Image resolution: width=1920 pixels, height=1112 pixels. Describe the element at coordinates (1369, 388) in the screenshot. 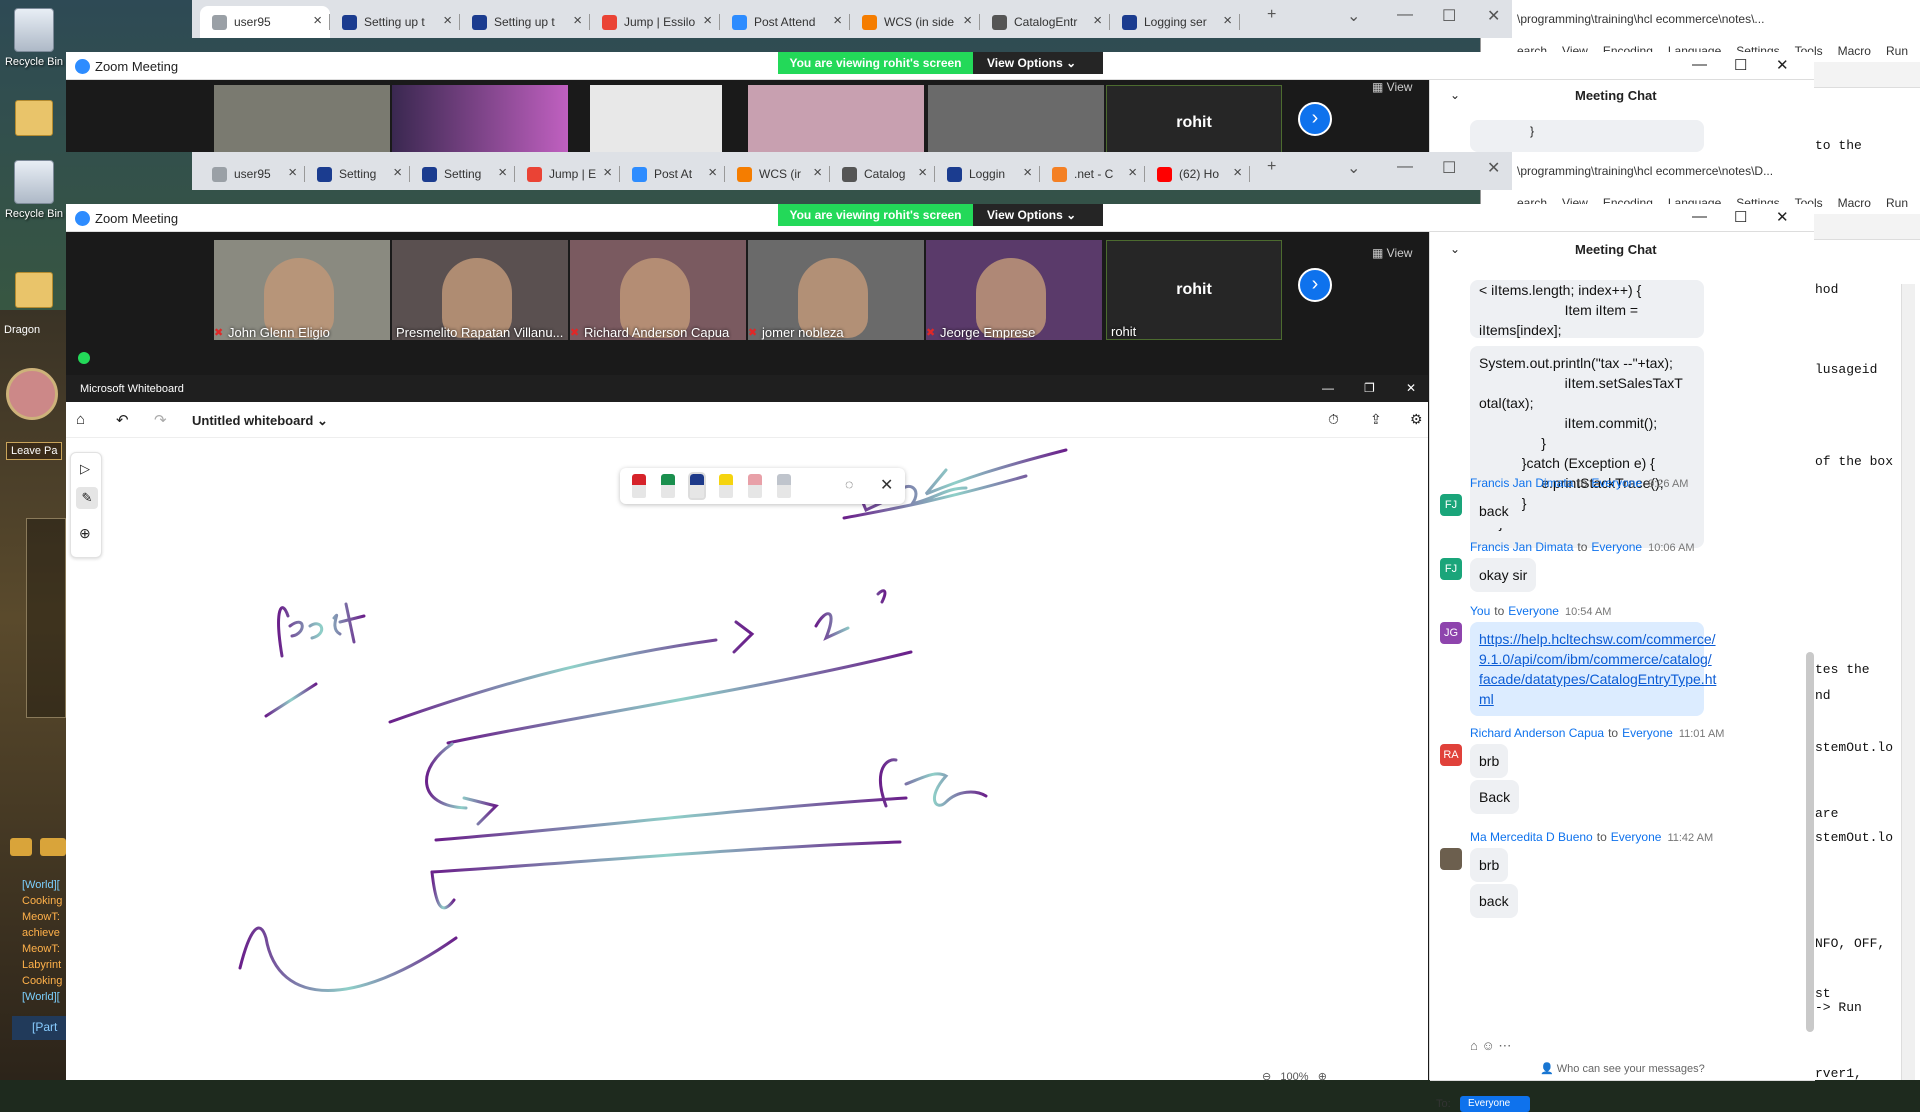

I see `wb-restore-icon: ❐` at that location.